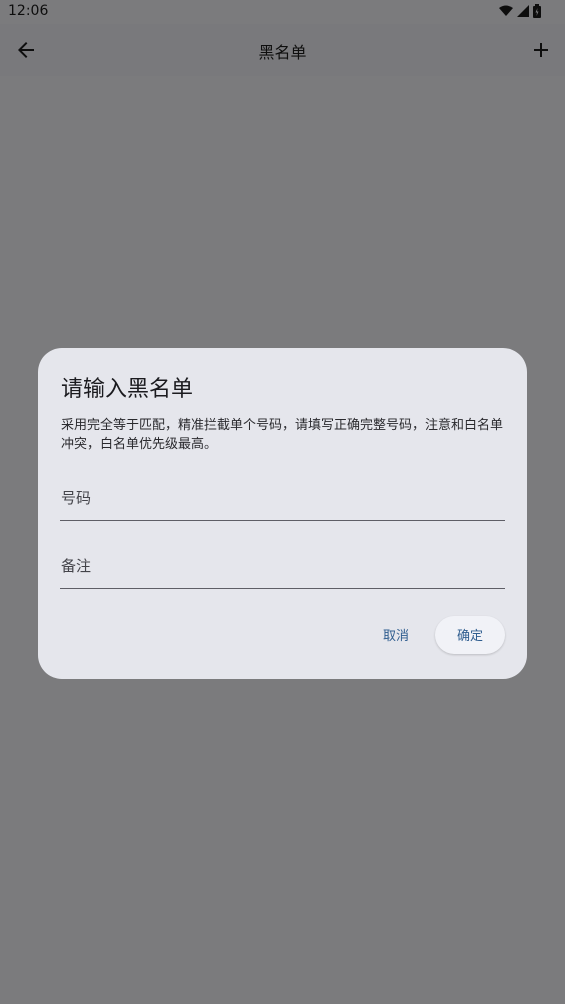 The image size is (565, 1004). I want to click on dialog-title: 请输入黑名单, so click(127, 389).